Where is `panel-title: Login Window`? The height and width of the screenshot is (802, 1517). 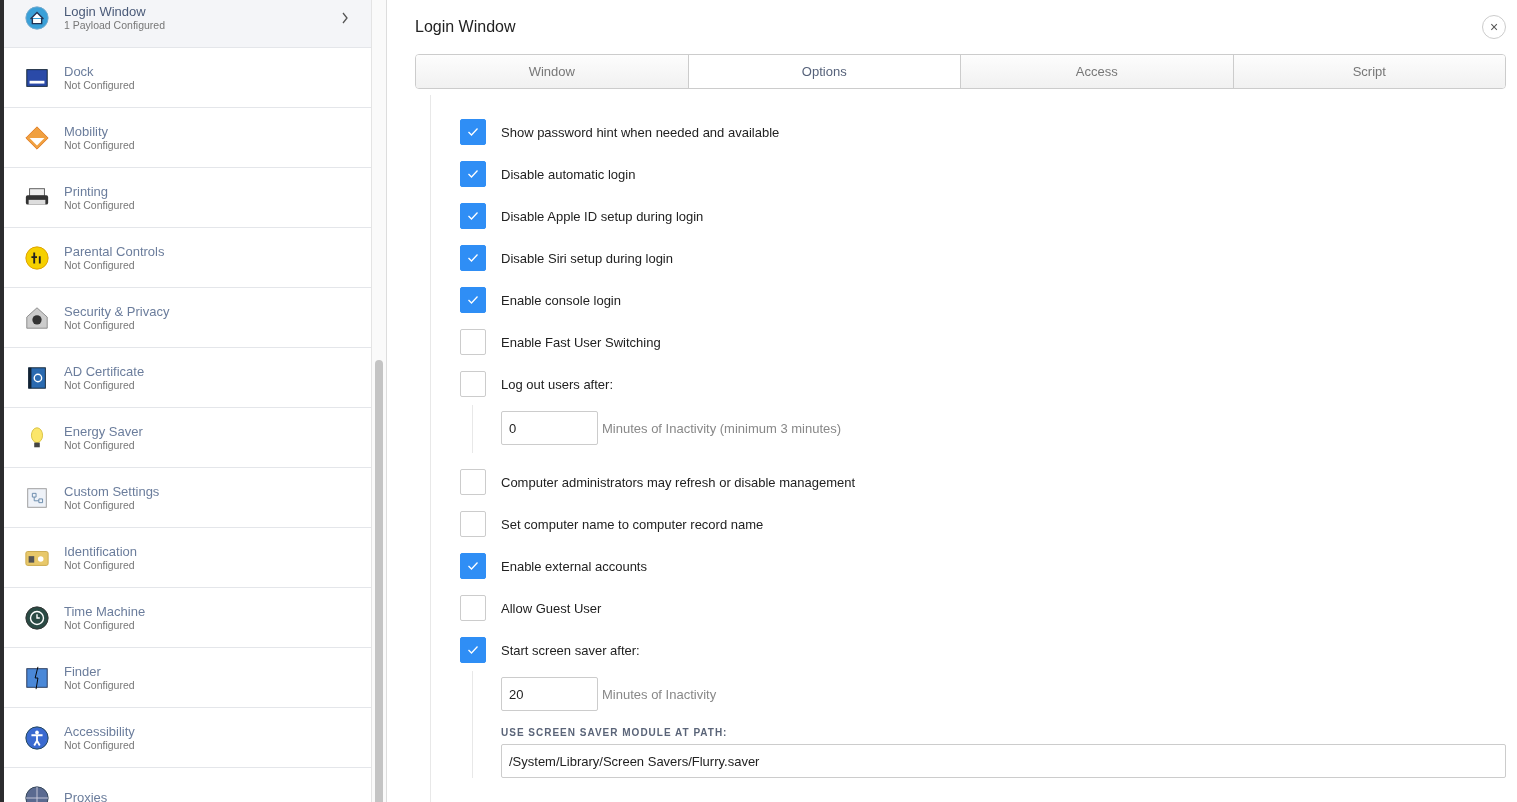 panel-title: Login Window is located at coordinates (465, 27).